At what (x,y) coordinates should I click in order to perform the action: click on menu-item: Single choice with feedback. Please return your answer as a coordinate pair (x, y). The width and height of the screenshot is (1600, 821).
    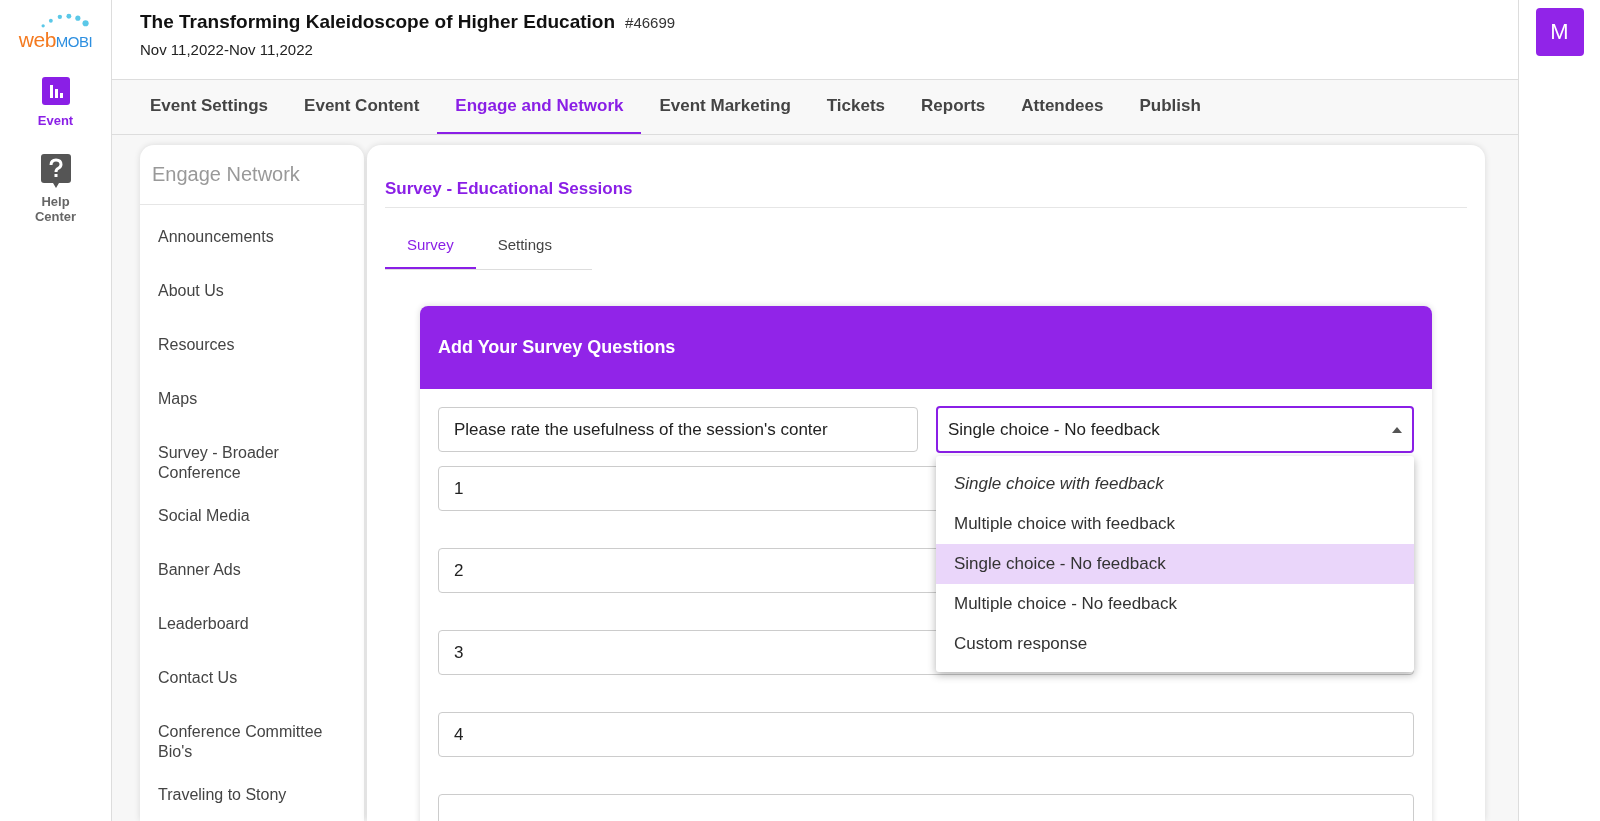
    Looking at the image, I should click on (1175, 484).